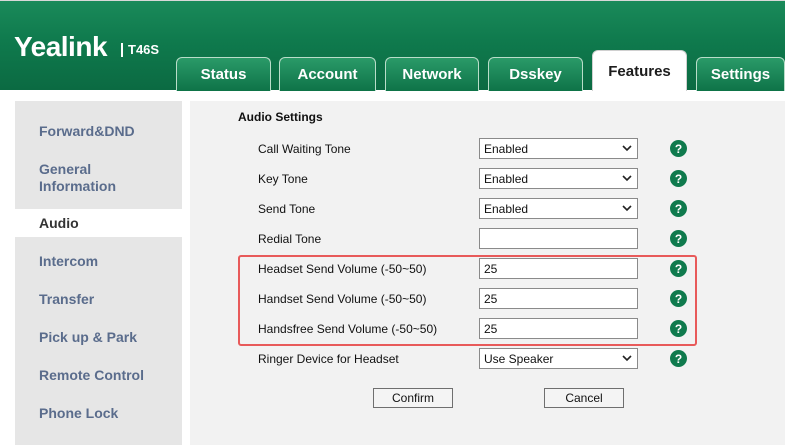 This screenshot has width=785, height=445. Describe the element at coordinates (223, 74) in the screenshot. I see `tab-status: Status` at that location.